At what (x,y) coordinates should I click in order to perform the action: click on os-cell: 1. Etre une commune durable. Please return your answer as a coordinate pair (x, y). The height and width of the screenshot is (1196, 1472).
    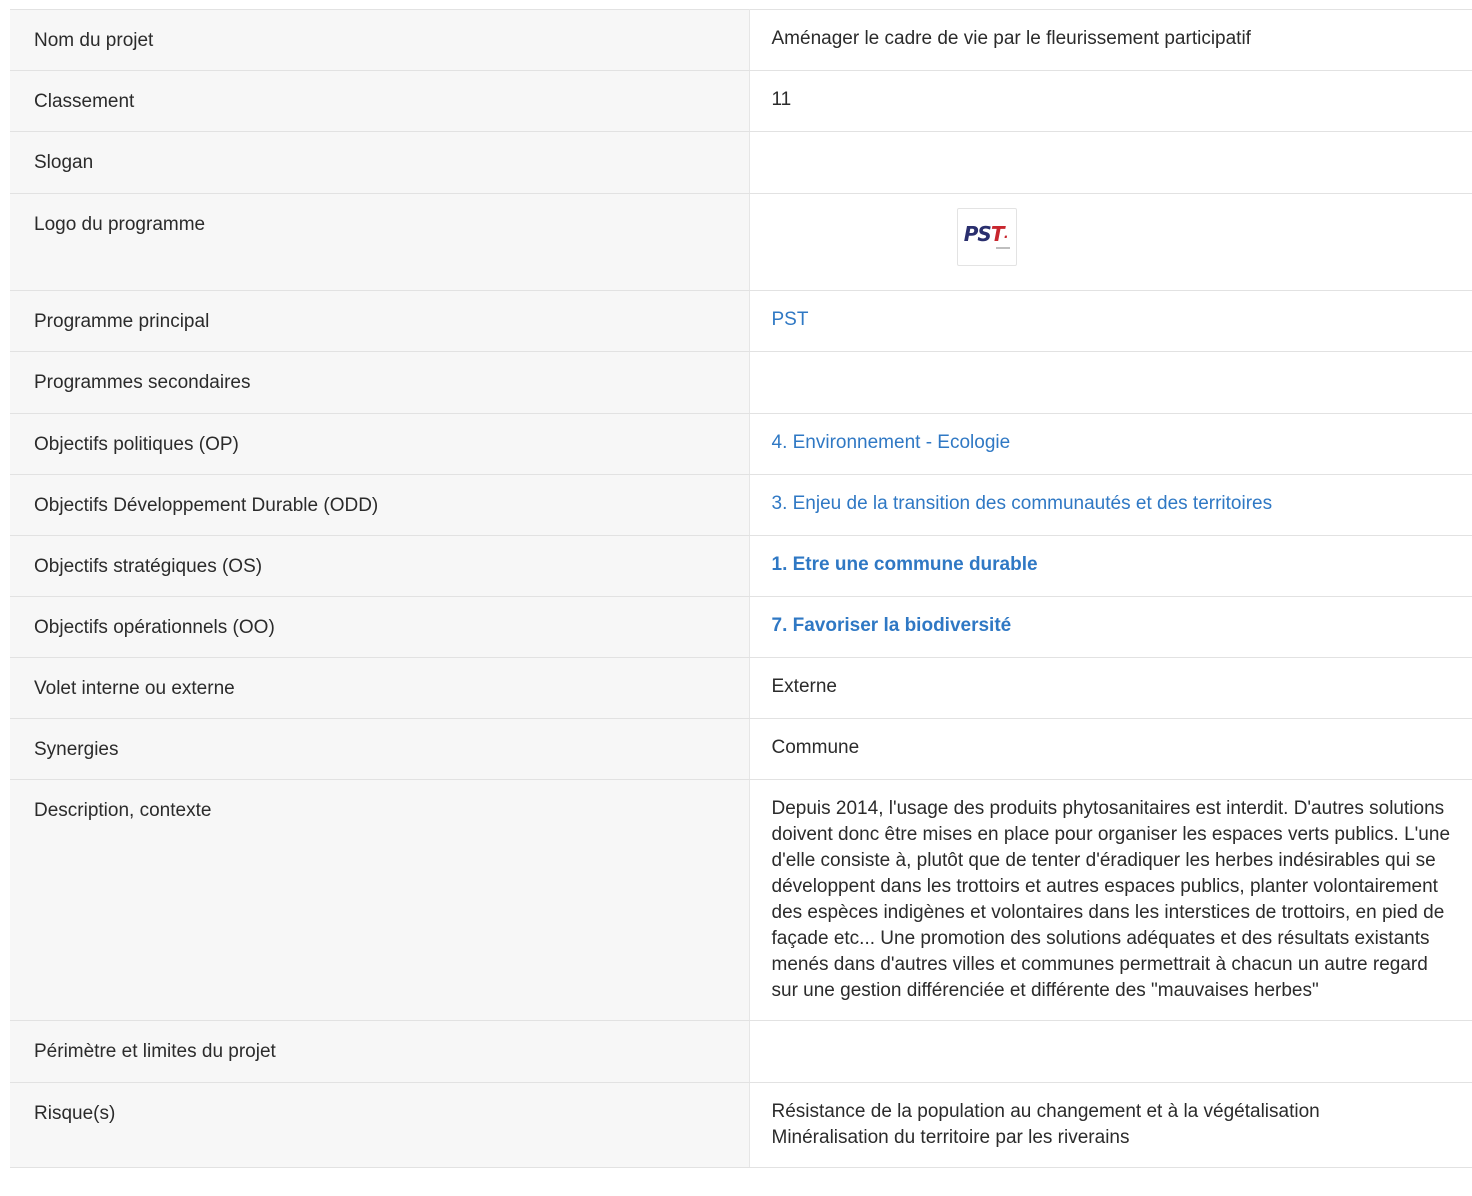
    Looking at the image, I should click on (1110, 566).